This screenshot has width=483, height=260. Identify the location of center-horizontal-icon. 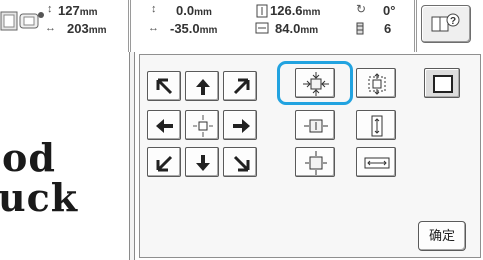
(316, 126).